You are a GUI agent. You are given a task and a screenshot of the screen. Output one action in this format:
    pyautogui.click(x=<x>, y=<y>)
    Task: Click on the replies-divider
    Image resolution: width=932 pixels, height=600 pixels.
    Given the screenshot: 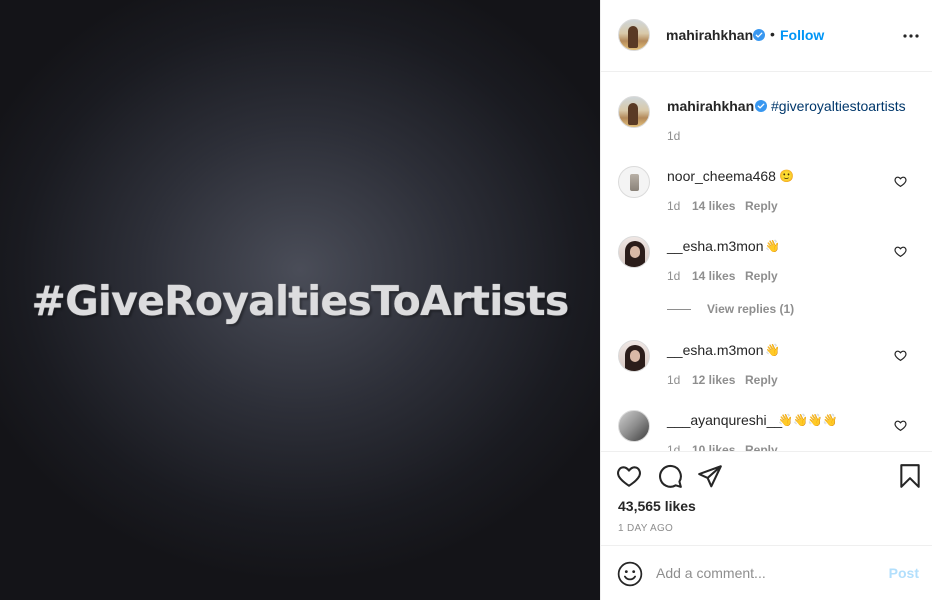 What is the action you would take?
    pyautogui.click(x=679, y=309)
    